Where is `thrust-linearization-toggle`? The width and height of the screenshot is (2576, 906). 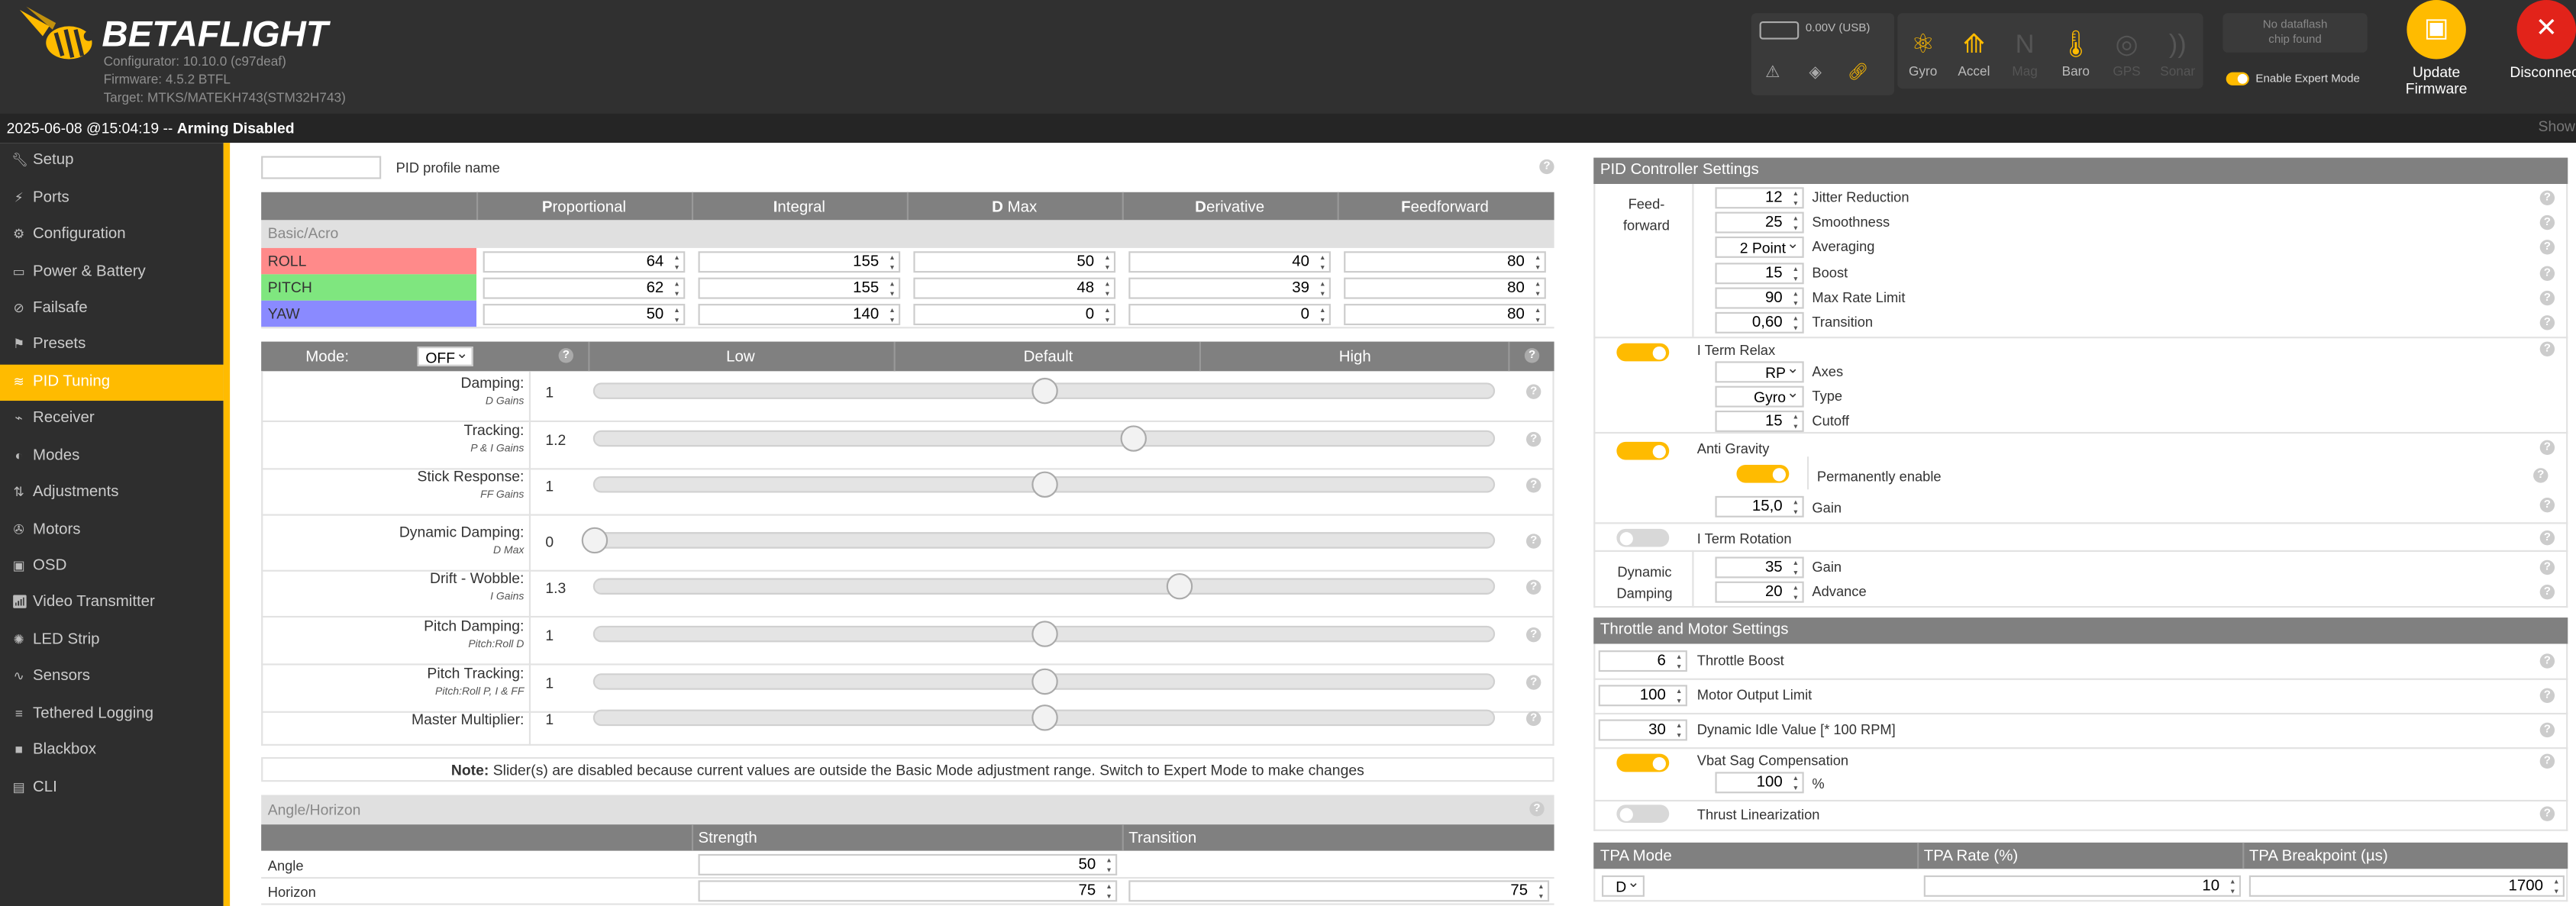
thrust-linearization-toggle is located at coordinates (1643, 814).